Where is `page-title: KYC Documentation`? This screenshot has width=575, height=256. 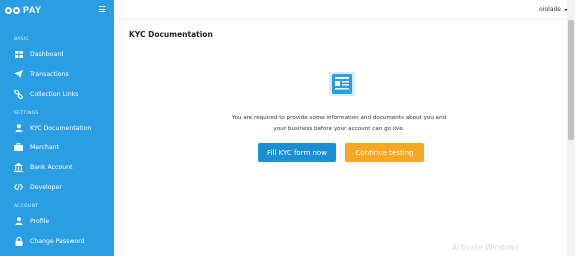 page-title: KYC Documentation is located at coordinates (171, 34).